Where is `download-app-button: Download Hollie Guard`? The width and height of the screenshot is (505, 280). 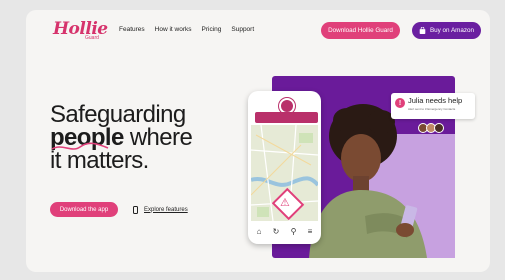
download-app-button: Download Hollie Guard is located at coordinates (360, 30).